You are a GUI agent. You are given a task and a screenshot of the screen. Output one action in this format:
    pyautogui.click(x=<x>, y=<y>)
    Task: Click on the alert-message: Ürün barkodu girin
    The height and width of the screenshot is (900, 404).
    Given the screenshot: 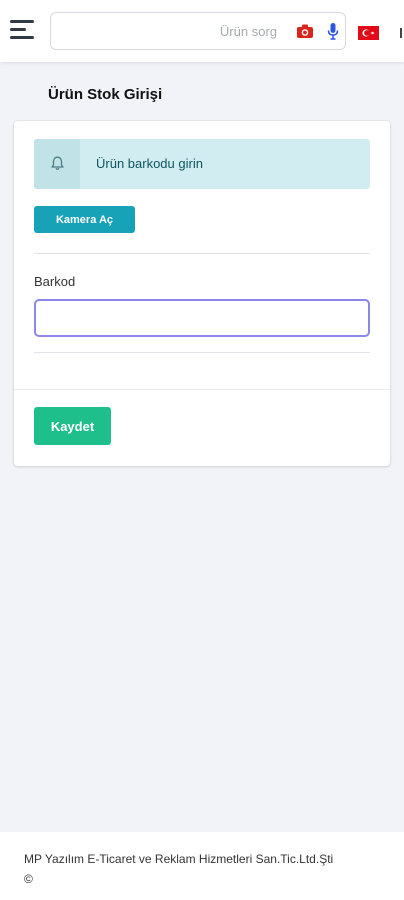 What is the action you would take?
    pyautogui.click(x=149, y=163)
    